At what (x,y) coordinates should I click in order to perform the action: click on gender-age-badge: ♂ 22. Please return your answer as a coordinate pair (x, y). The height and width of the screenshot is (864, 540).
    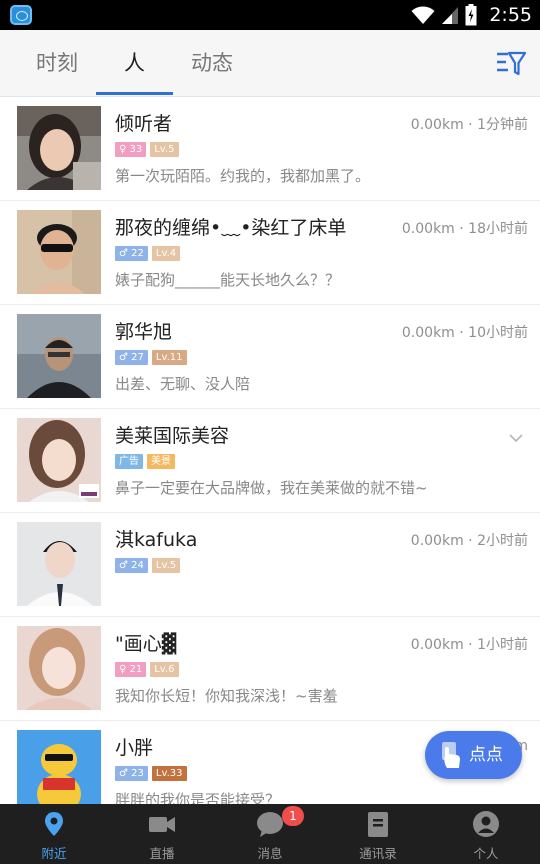
    Looking at the image, I should click on (131, 253).